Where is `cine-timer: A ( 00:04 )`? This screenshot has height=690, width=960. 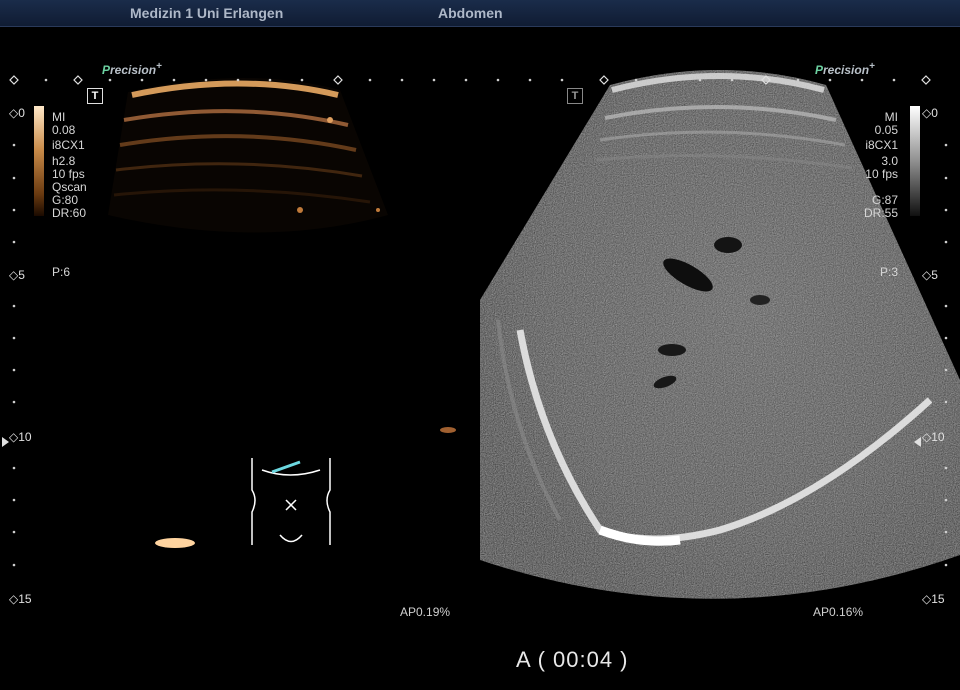
cine-timer: A ( 00:04 ) is located at coordinates (572, 659).